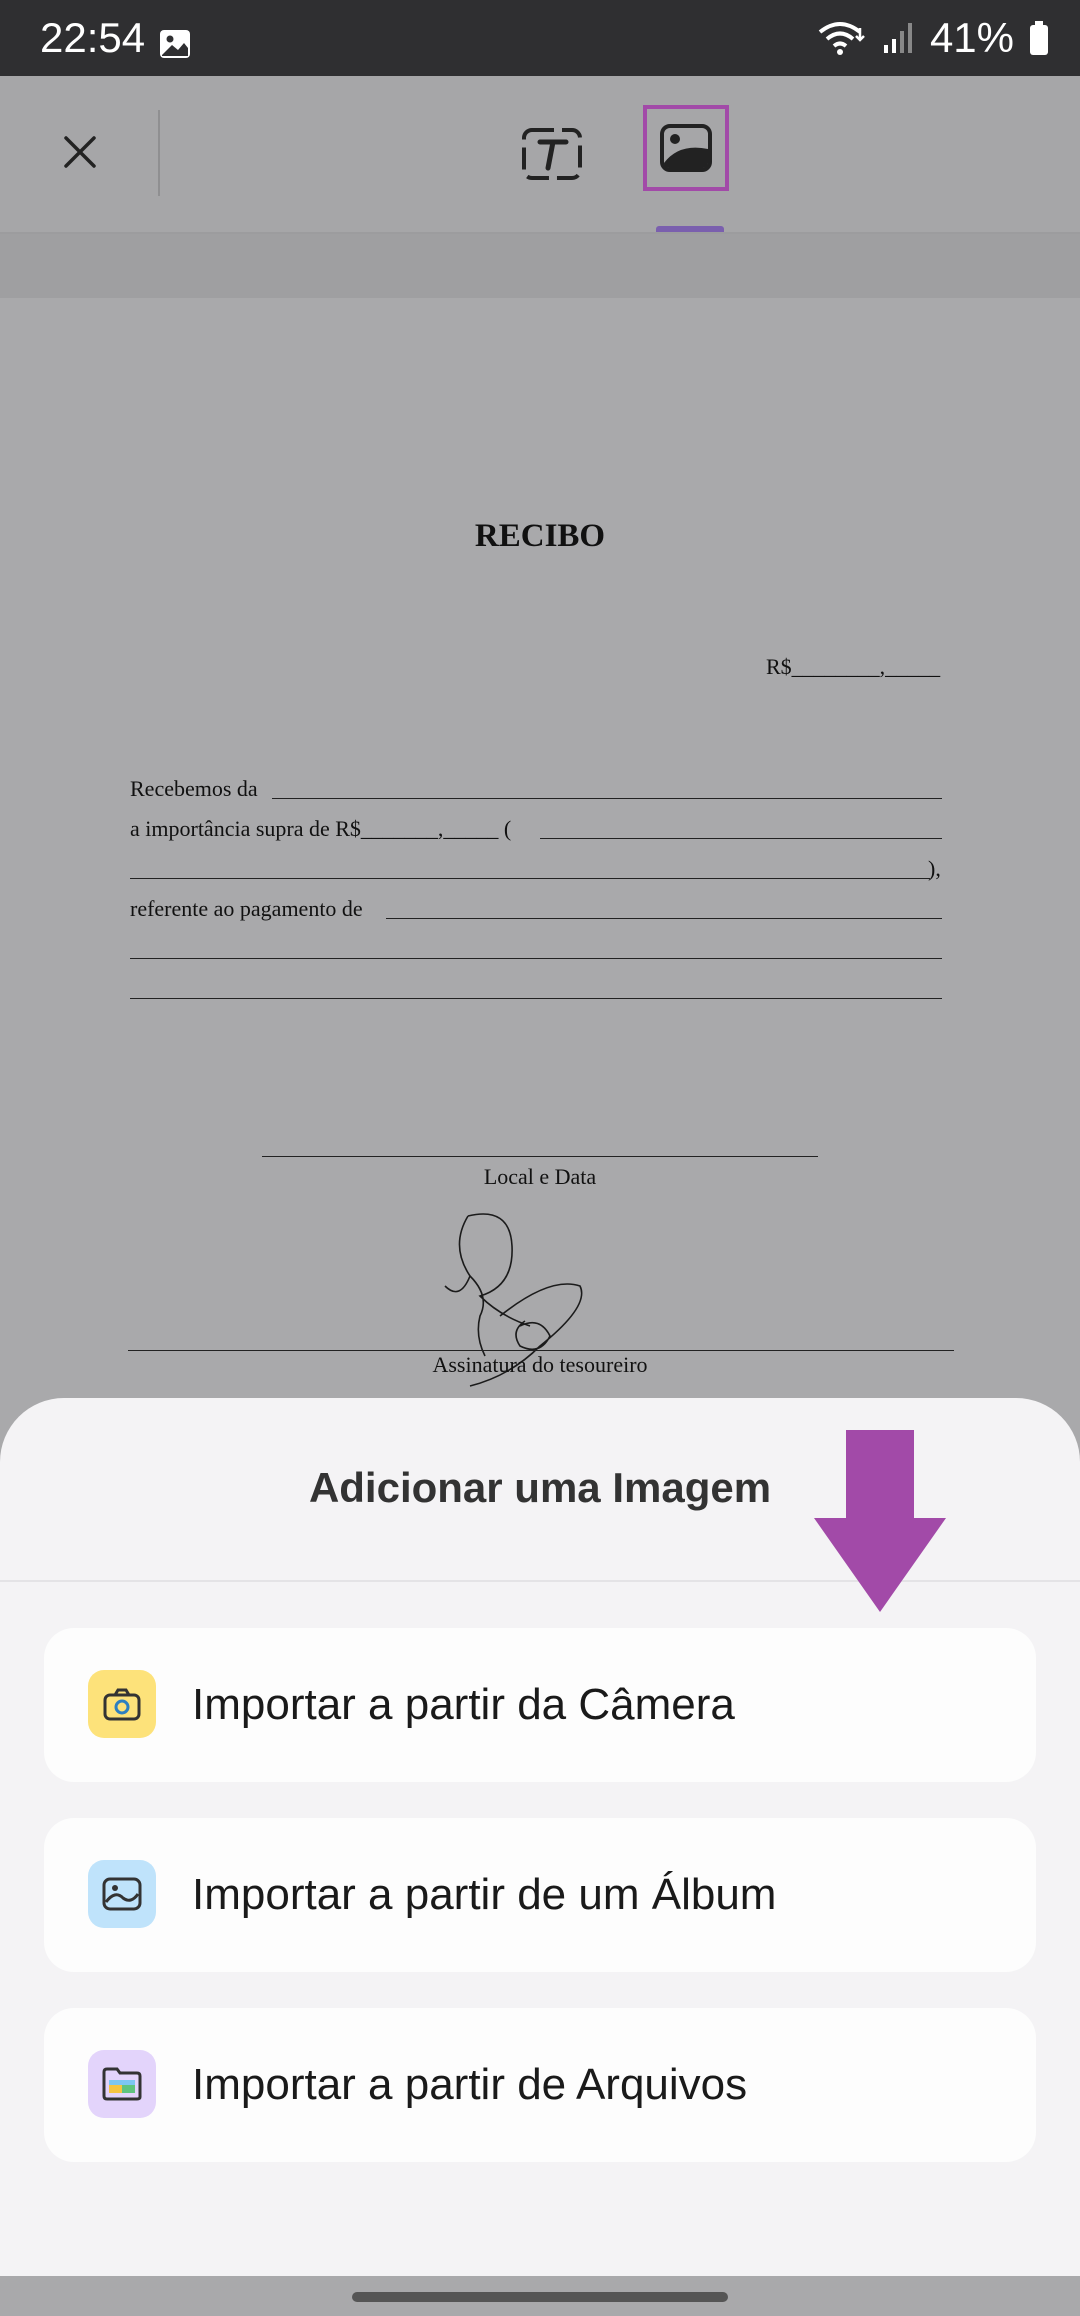 The height and width of the screenshot is (2316, 1080). Describe the element at coordinates (93, 37) in the screenshot. I see `status-time: 22:54` at that location.